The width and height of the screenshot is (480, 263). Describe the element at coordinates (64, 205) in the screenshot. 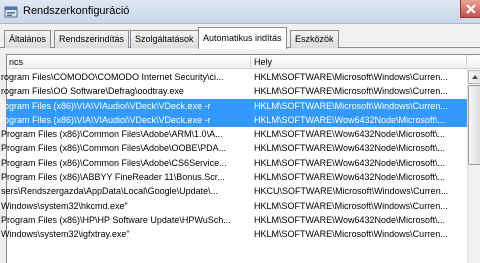

I see `row-command: Windows\system32\hkcmd.exe"` at that location.